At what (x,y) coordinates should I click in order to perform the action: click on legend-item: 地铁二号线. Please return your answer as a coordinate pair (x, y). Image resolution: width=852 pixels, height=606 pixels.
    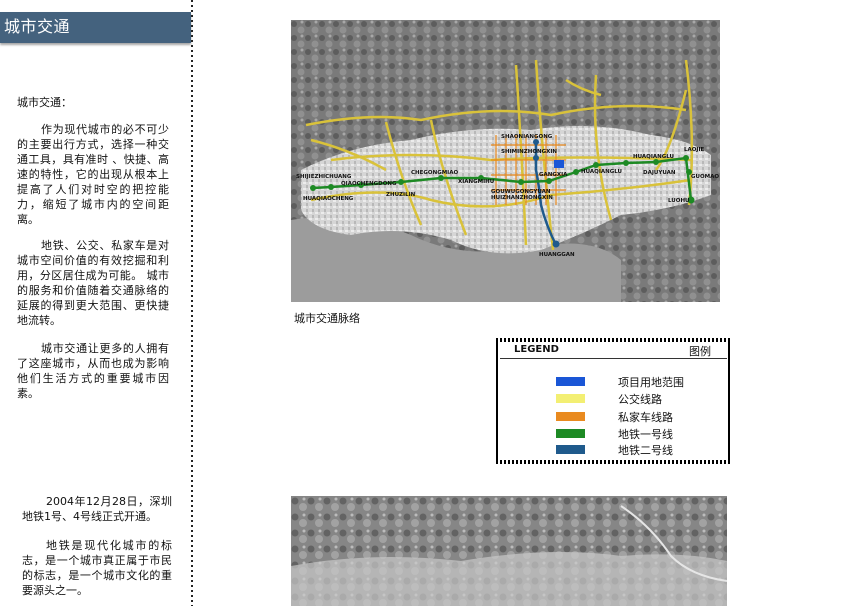
    Looking at the image, I should click on (613, 449).